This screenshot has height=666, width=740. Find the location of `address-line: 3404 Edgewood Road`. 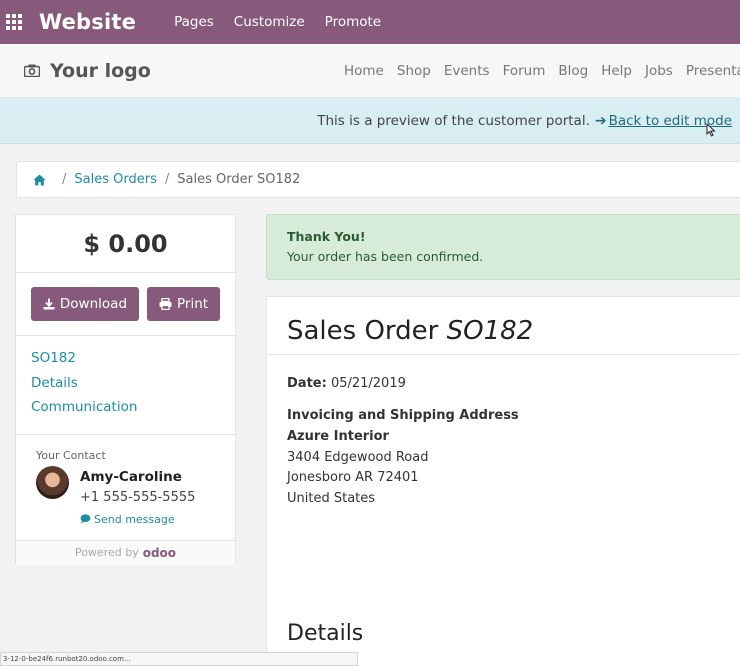

address-line: 3404 Edgewood Road is located at coordinates (358, 457).